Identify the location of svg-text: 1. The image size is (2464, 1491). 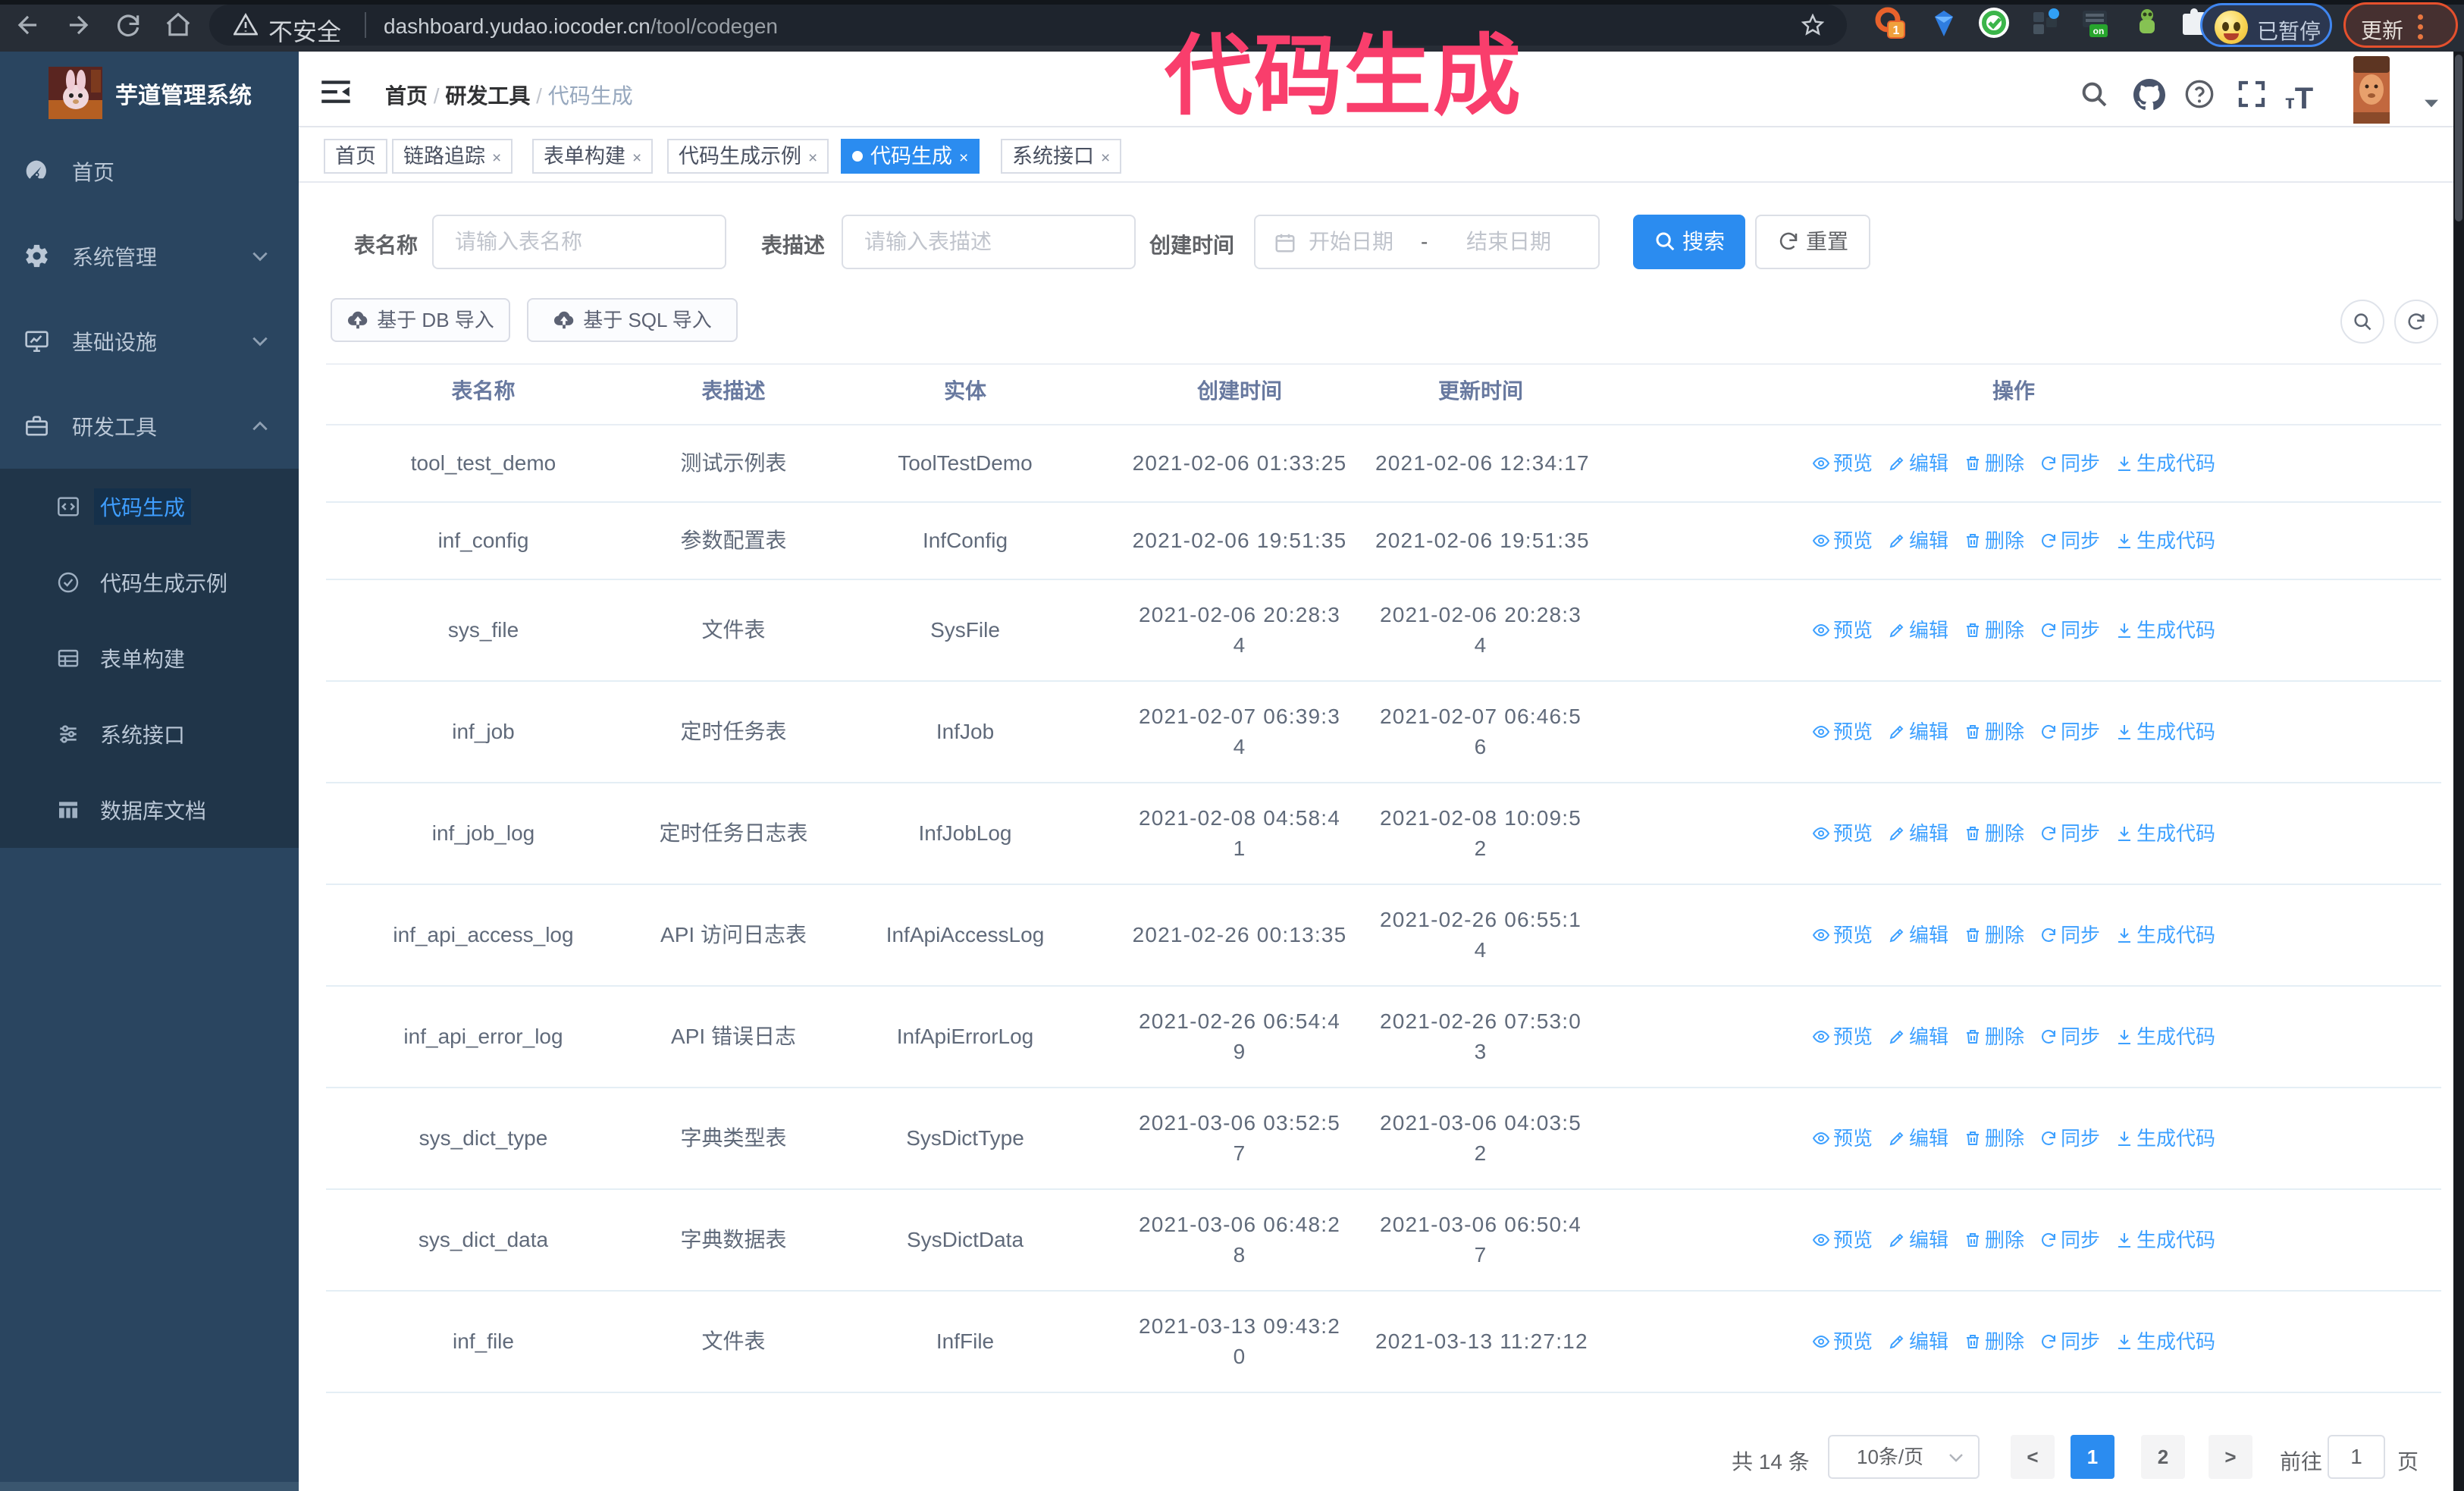
(1896, 30).